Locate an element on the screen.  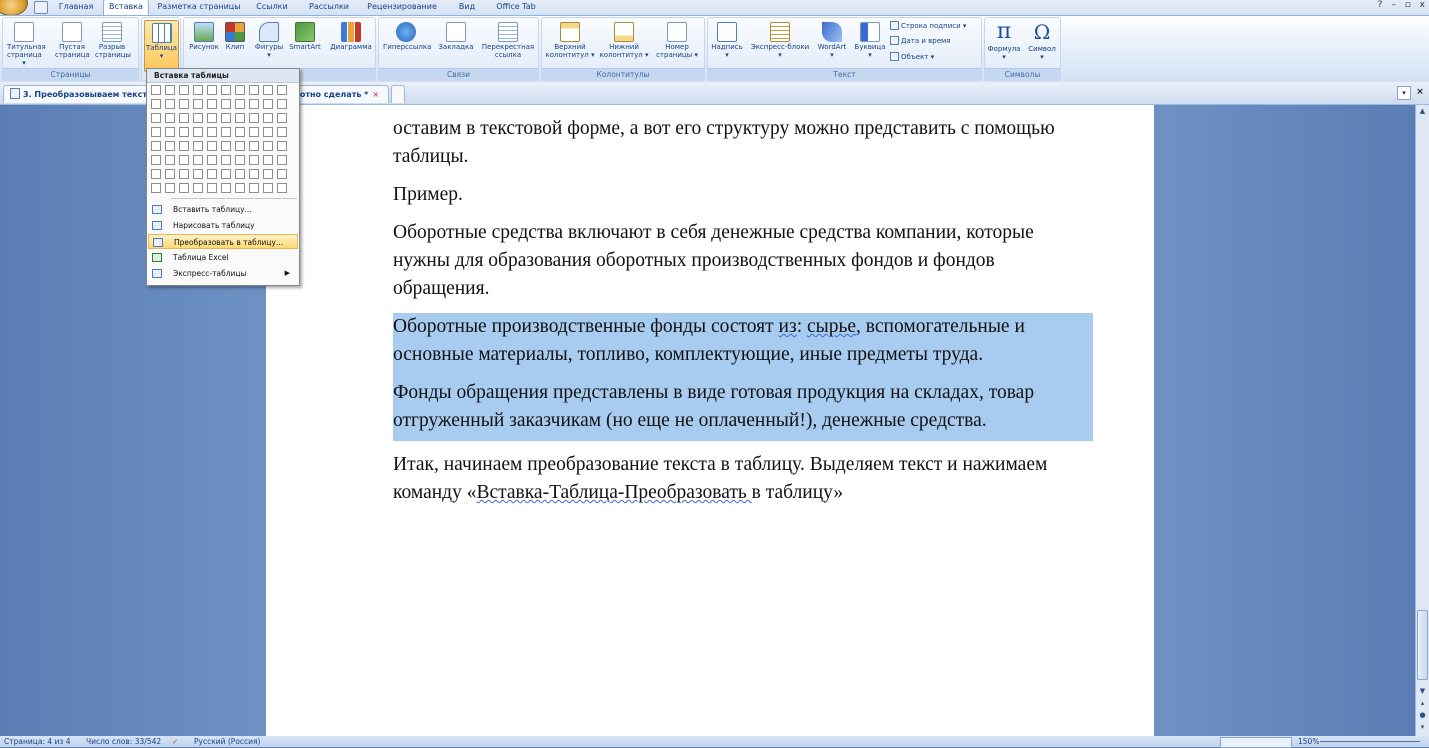
zoom-slider is located at coordinates (1370, 741).